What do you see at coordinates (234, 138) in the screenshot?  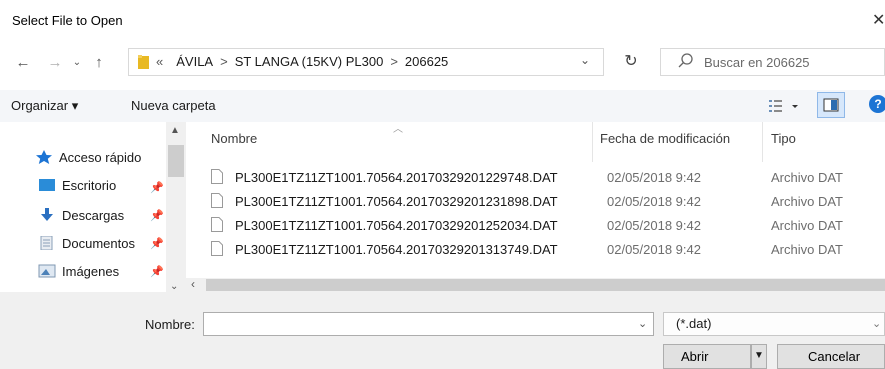 I see `column-header-name: Nombre` at bounding box center [234, 138].